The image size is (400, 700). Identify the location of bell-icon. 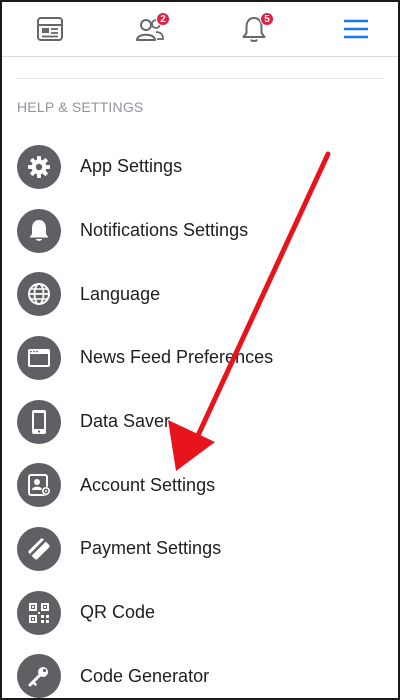
(39, 230).